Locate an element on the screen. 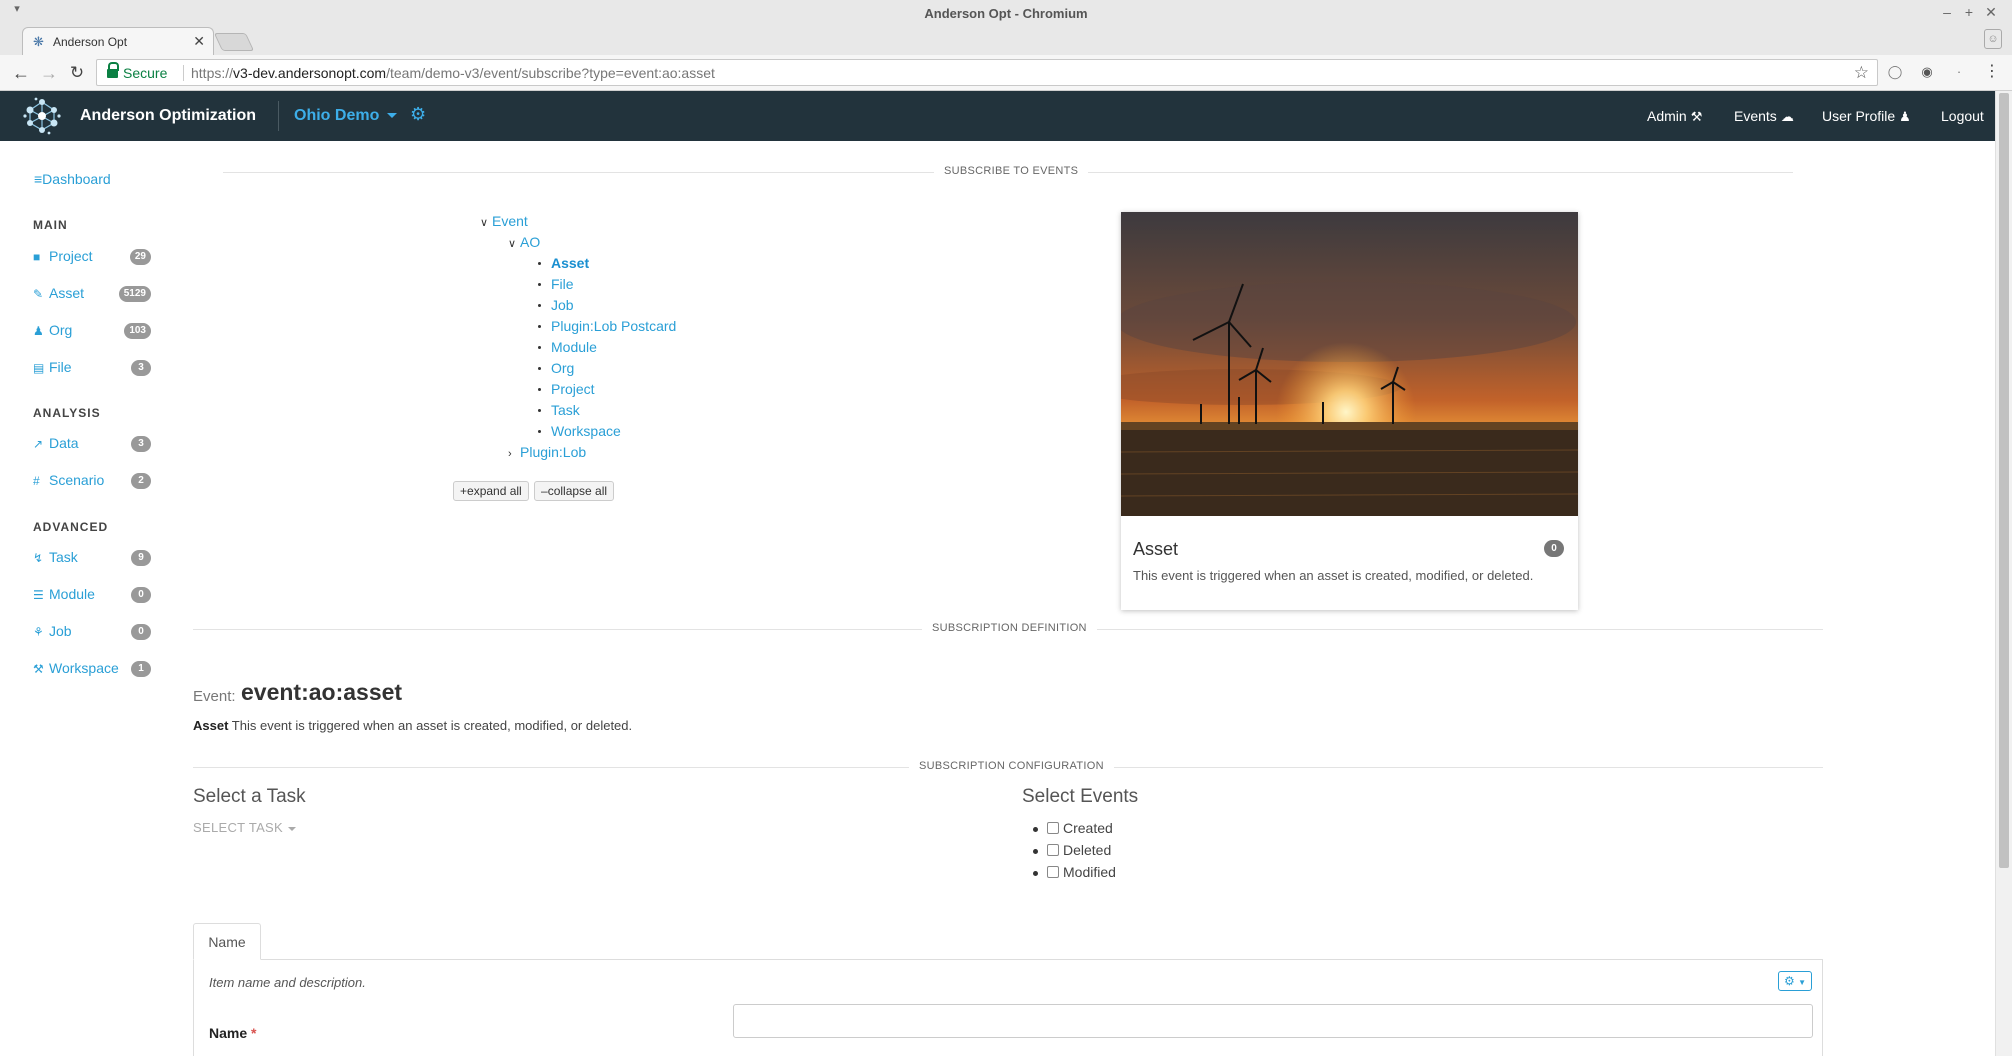  logout-link: Logout is located at coordinates (1962, 116).